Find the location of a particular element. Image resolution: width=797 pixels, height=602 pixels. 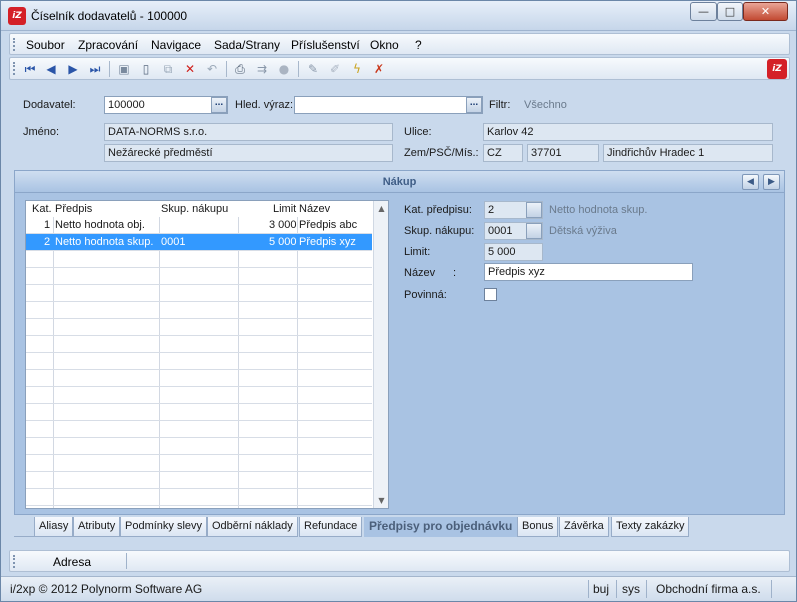

last-record-icon: ⏭ is located at coordinates (95, 69).